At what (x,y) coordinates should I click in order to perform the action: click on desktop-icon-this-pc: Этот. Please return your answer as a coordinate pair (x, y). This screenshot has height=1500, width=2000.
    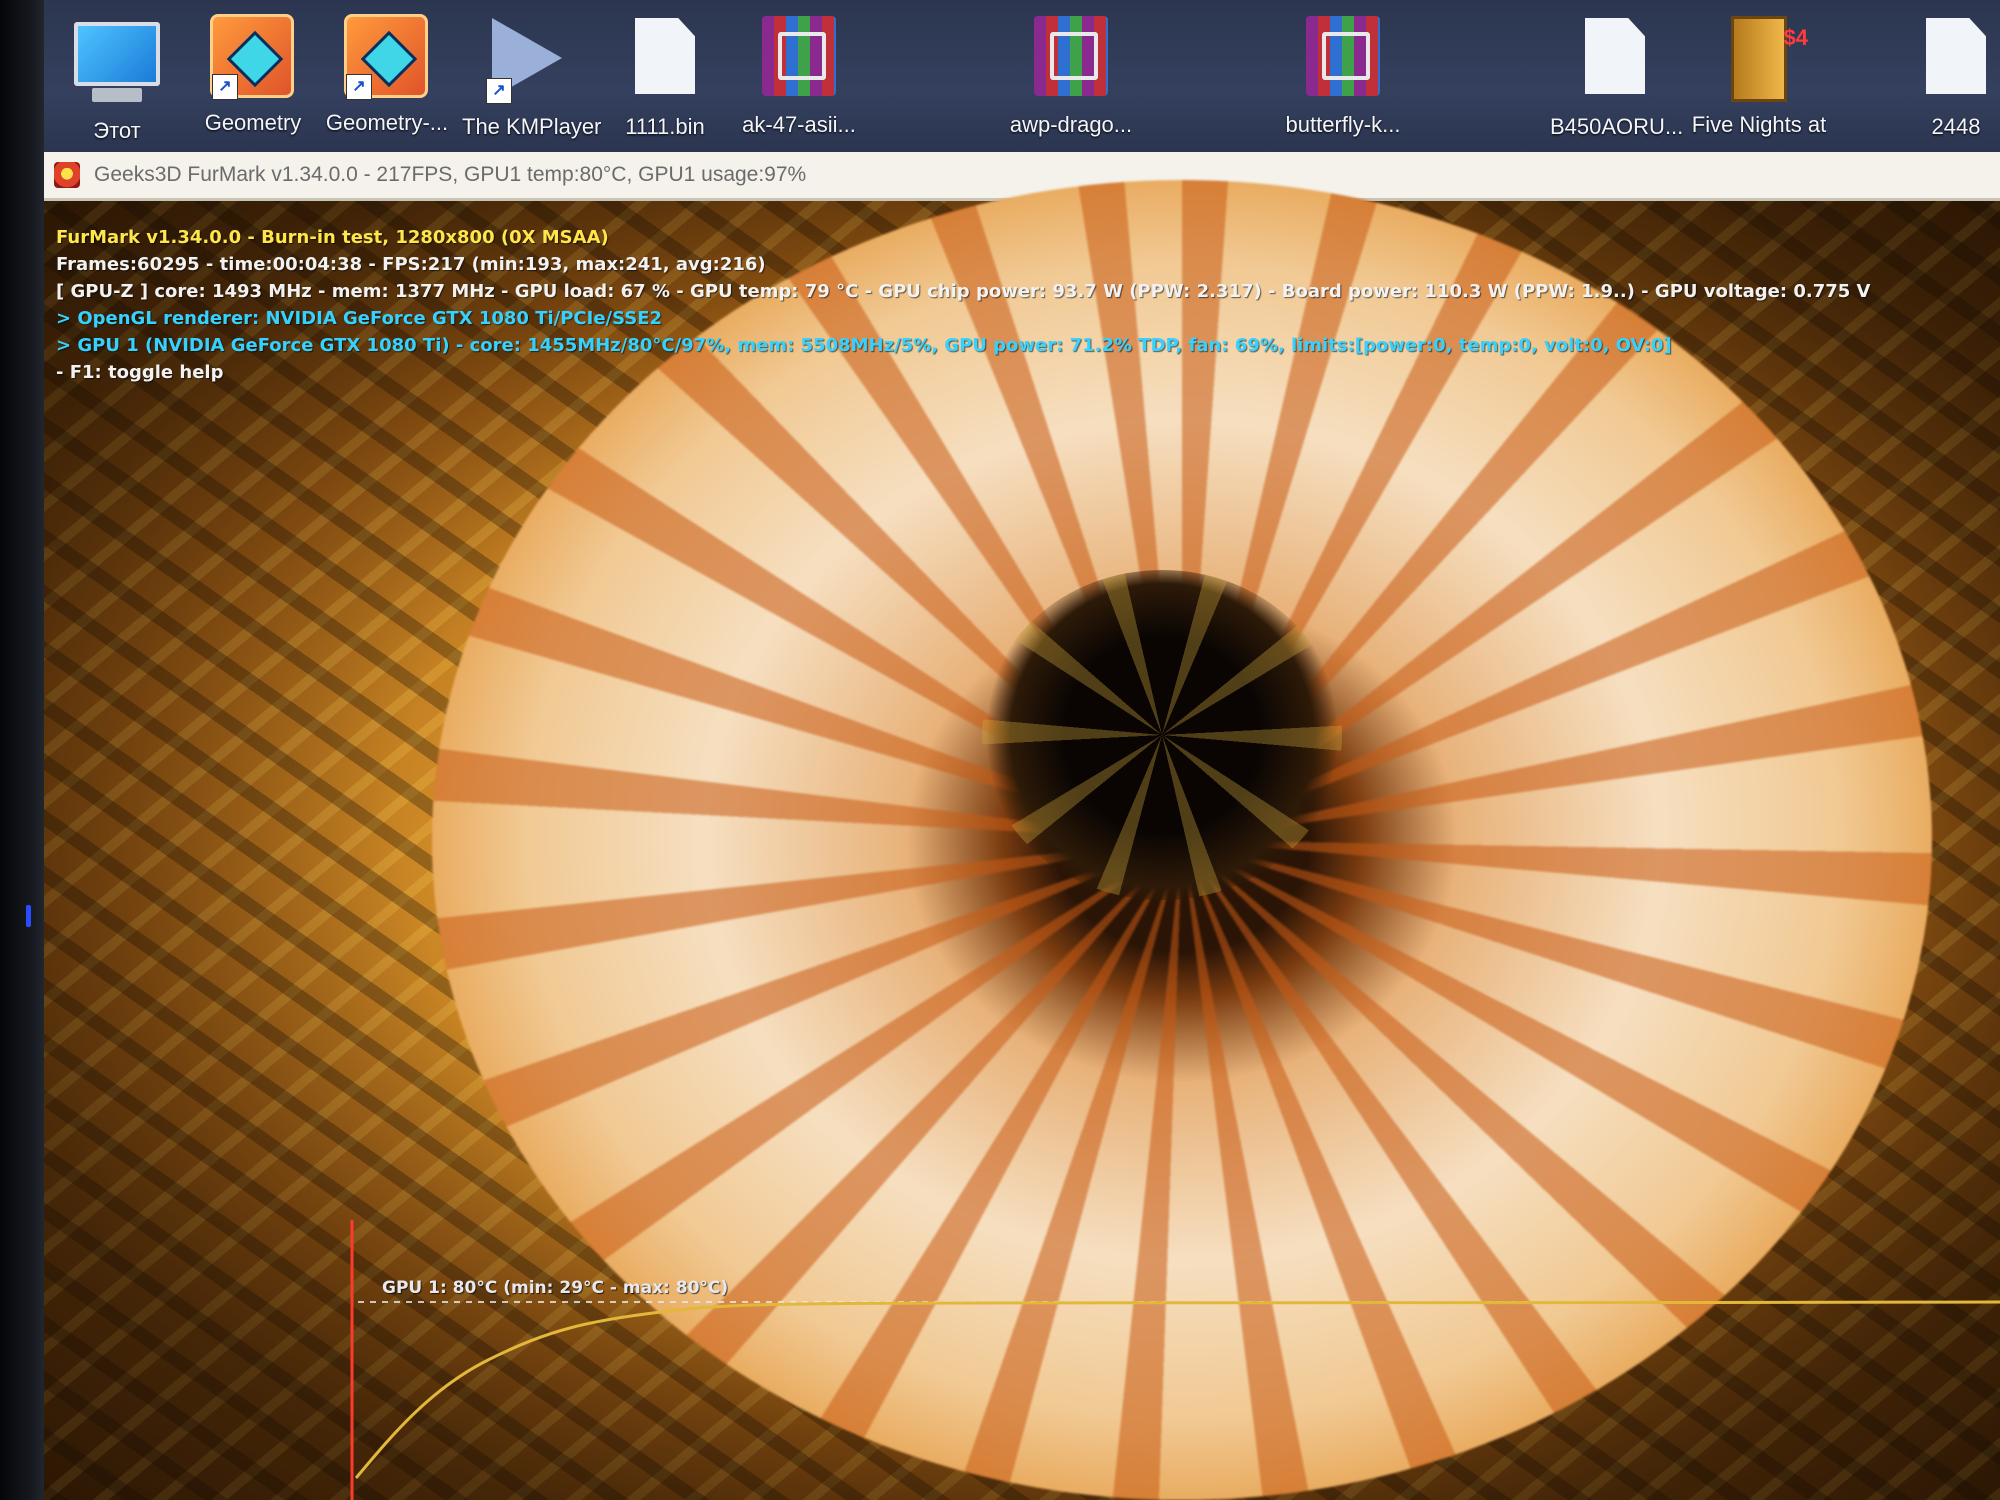
    Looking at the image, I should click on (117, 83).